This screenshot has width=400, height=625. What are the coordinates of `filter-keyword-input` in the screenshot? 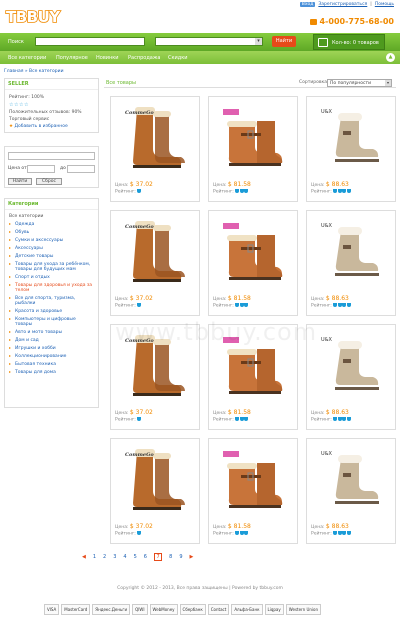 It's located at (51, 156).